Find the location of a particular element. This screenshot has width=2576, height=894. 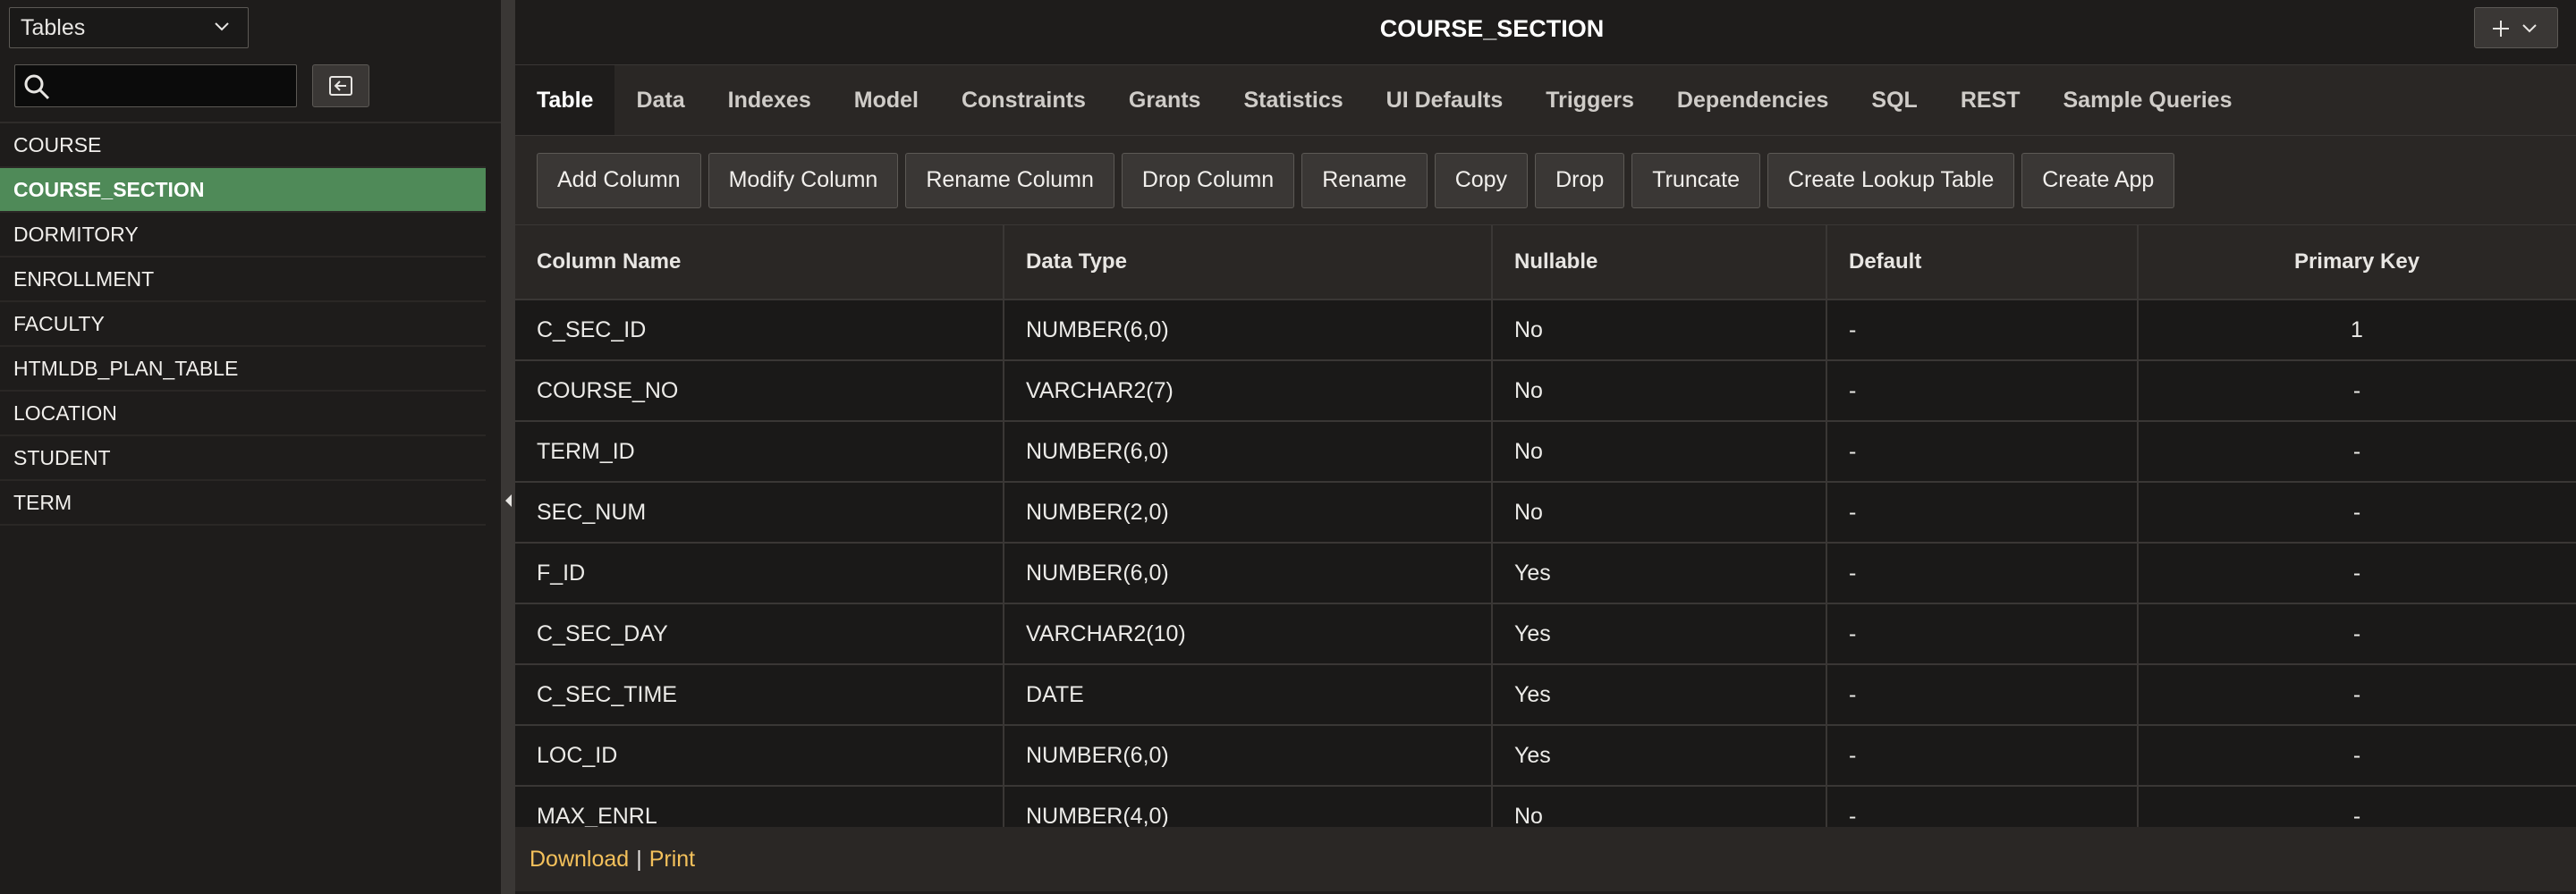

download-link: Download is located at coordinates (579, 860).